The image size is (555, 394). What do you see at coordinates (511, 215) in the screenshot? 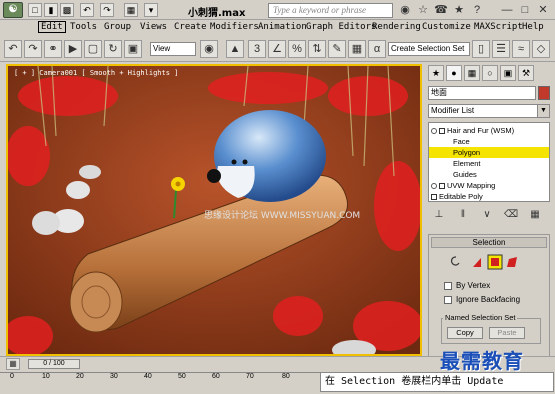
I see `remove-modifier-icon: ⌫` at bounding box center [511, 215].